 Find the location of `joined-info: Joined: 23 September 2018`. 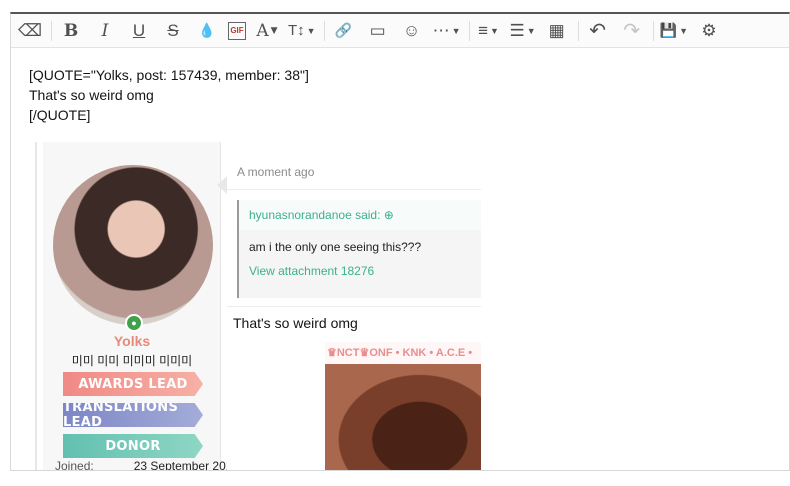

joined-info: Joined: 23 September 2018 is located at coordinates (147, 465).